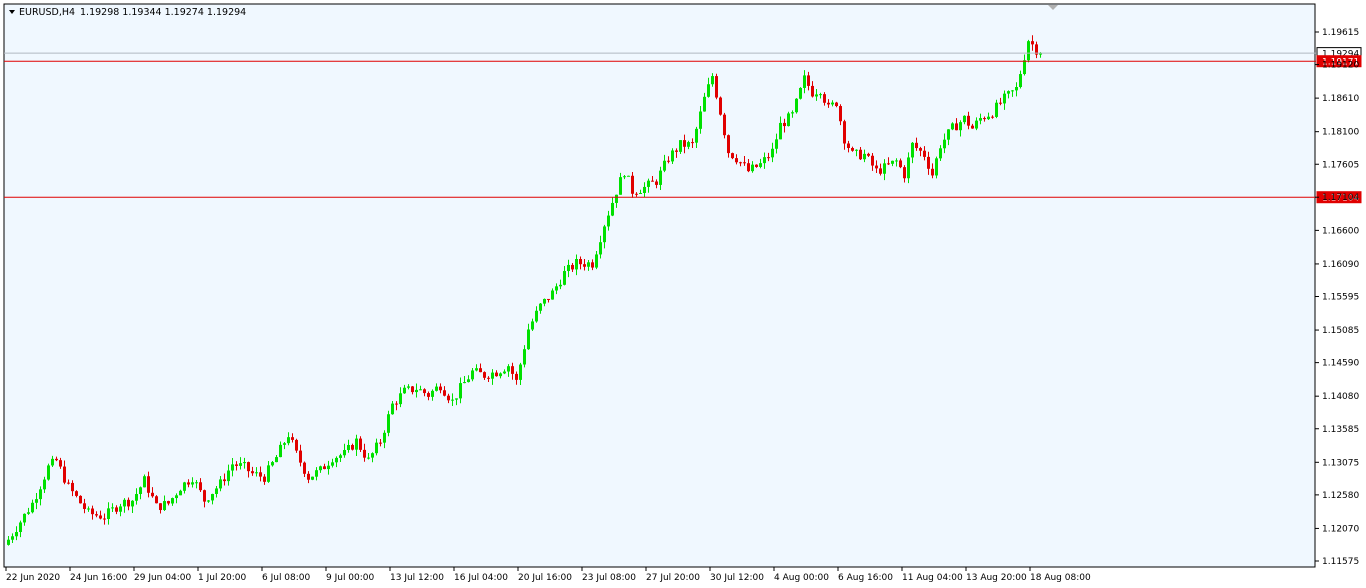  What do you see at coordinates (481, 578) in the screenshot?
I see `x-tick-label: 16 Jul 04:00` at bounding box center [481, 578].